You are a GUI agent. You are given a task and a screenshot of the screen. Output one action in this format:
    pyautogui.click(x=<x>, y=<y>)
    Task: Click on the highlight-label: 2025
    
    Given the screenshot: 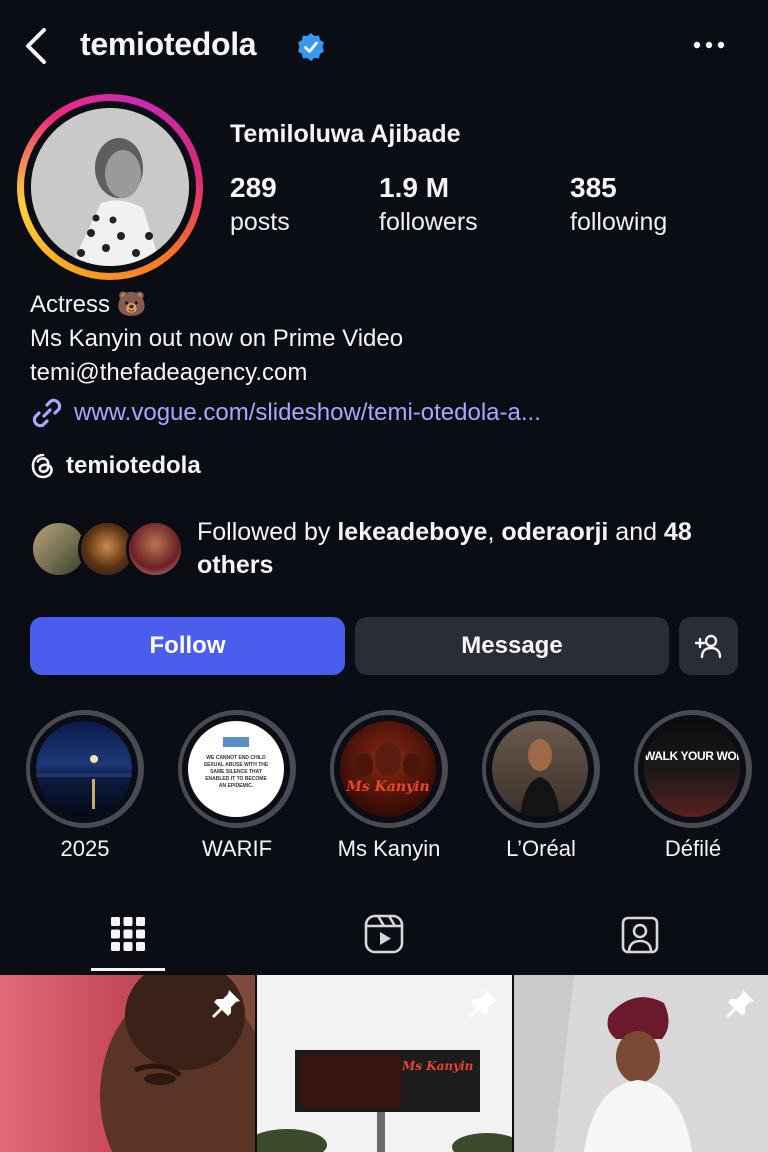 What is the action you would take?
    pyautogui.click(x=85, y=848)
    